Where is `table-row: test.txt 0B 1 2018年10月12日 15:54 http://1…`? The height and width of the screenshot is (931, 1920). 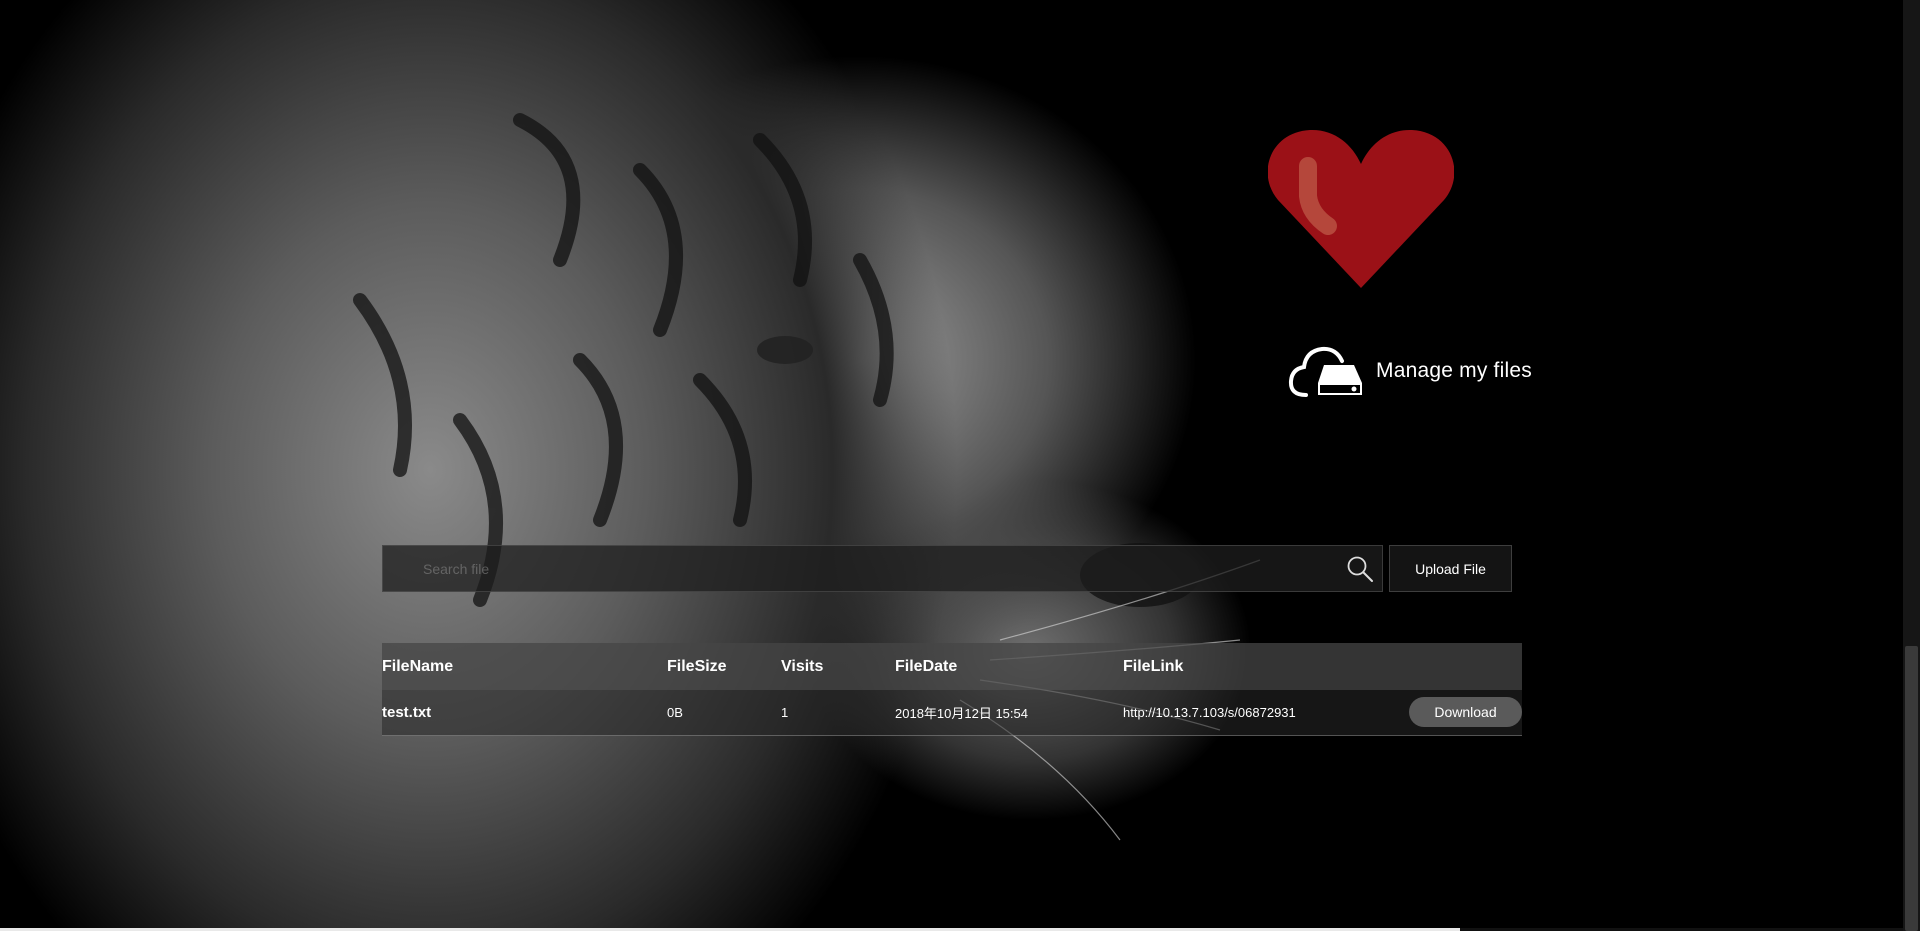
table-row: test.txt 0B 1 2018年10月12日 15:54 http://1… is located at coordinates (952, 712).